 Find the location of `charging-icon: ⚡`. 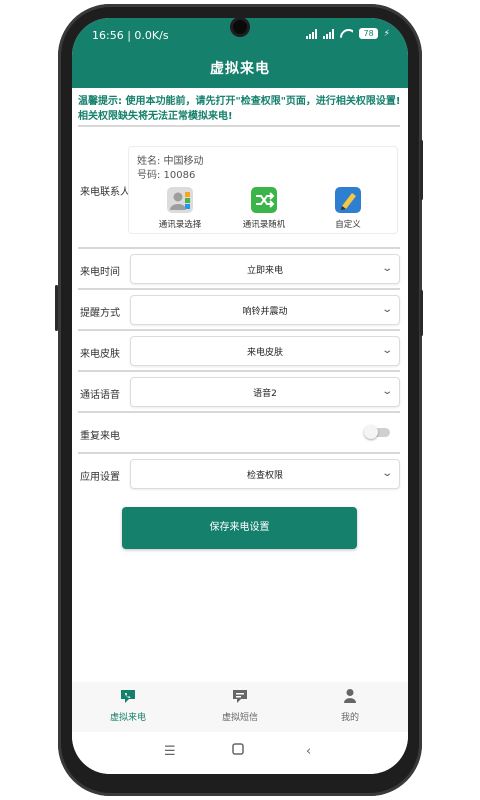

charging-icon: ⚡ is located at coordinates (386, 33).